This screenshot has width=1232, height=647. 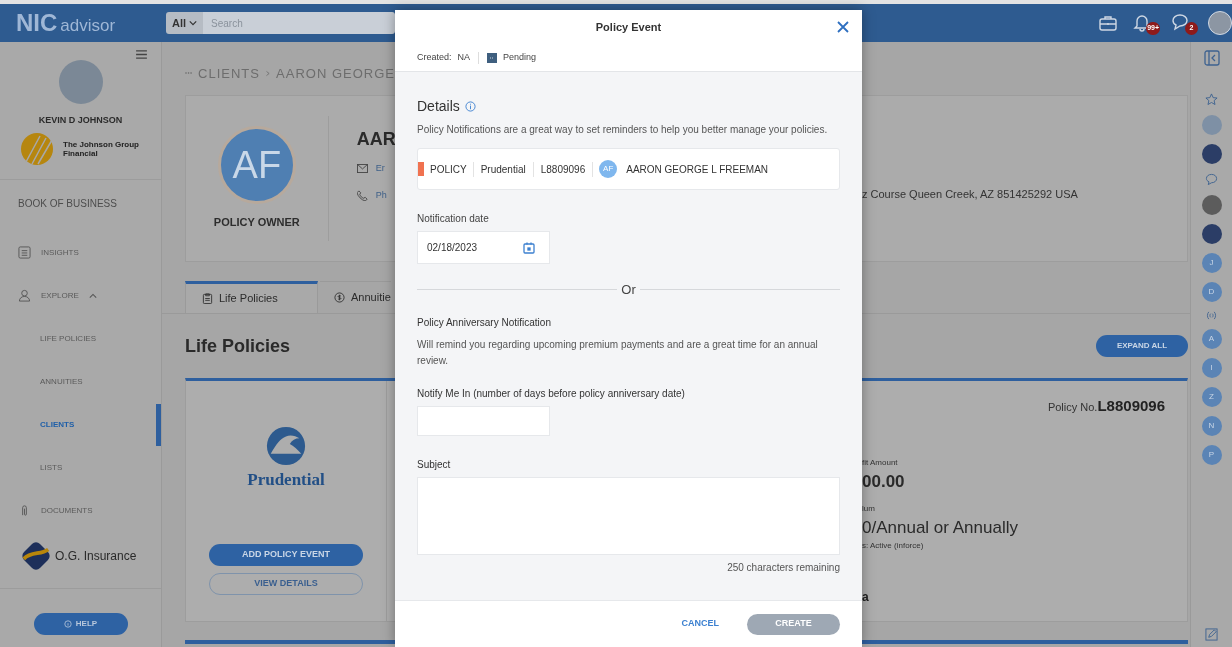 I want to click on tab: Annuitie, so click(x=355, y=297).